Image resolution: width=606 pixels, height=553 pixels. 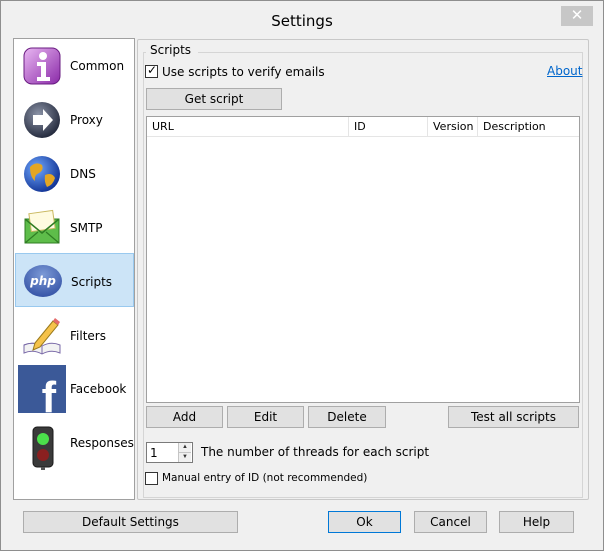 I want to click on sidebar-item-filters: Filters, so click(x=74, y=337).